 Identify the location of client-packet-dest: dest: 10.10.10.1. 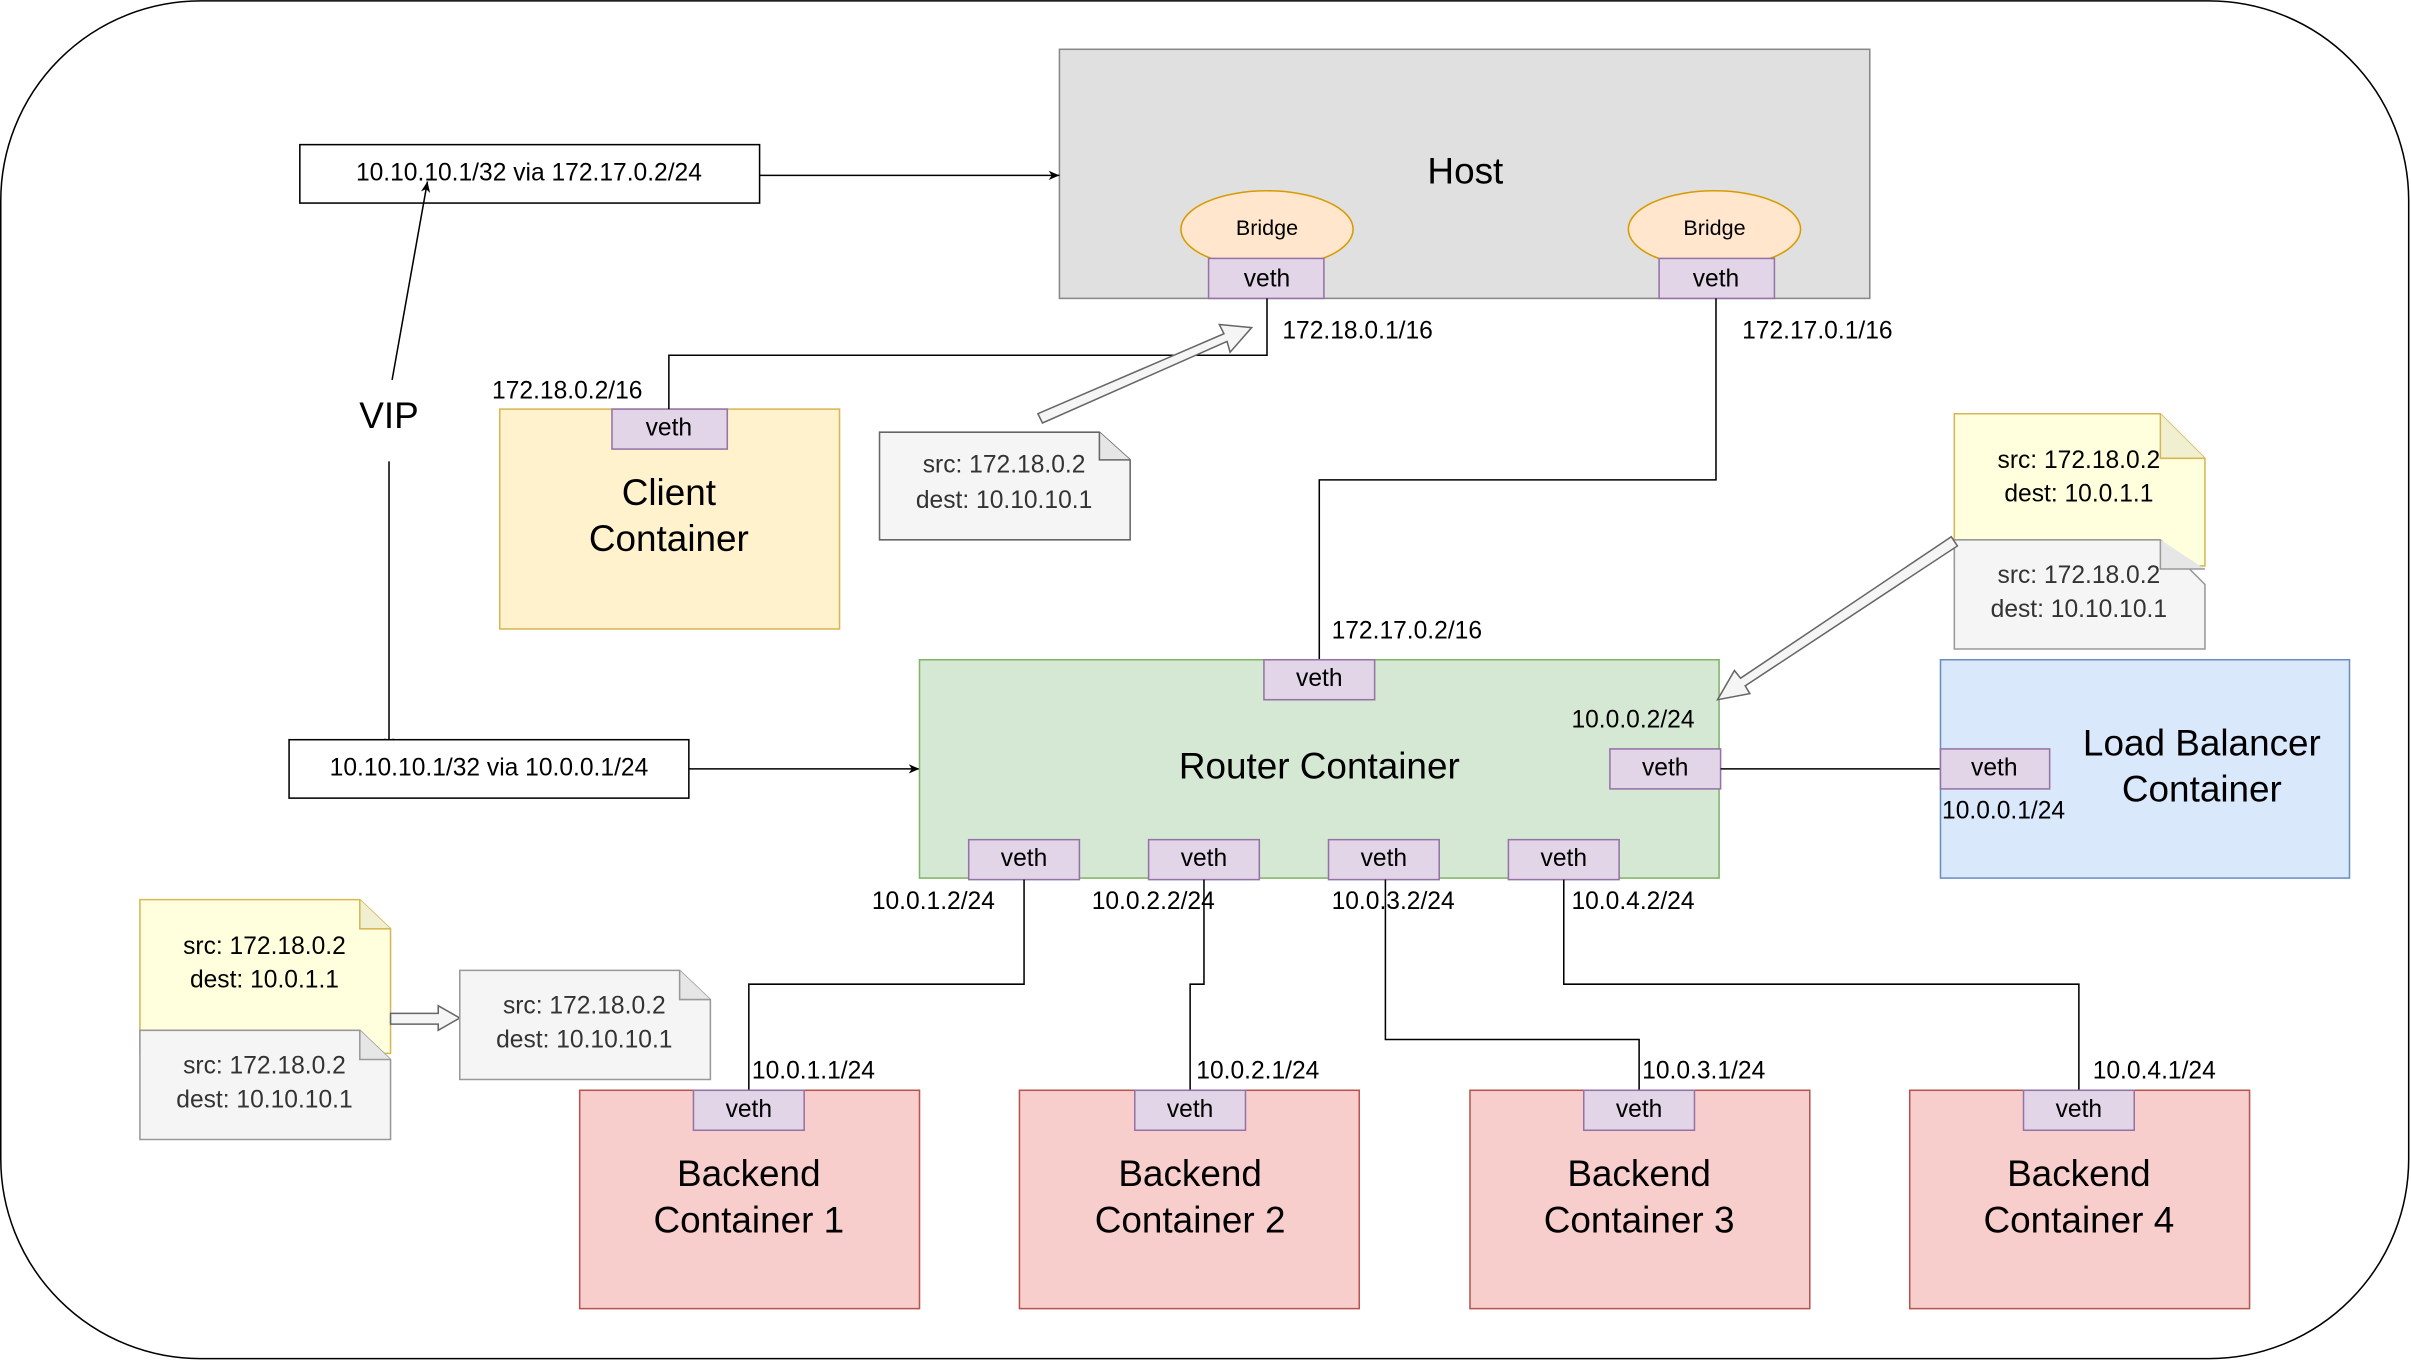
(1004, 500).